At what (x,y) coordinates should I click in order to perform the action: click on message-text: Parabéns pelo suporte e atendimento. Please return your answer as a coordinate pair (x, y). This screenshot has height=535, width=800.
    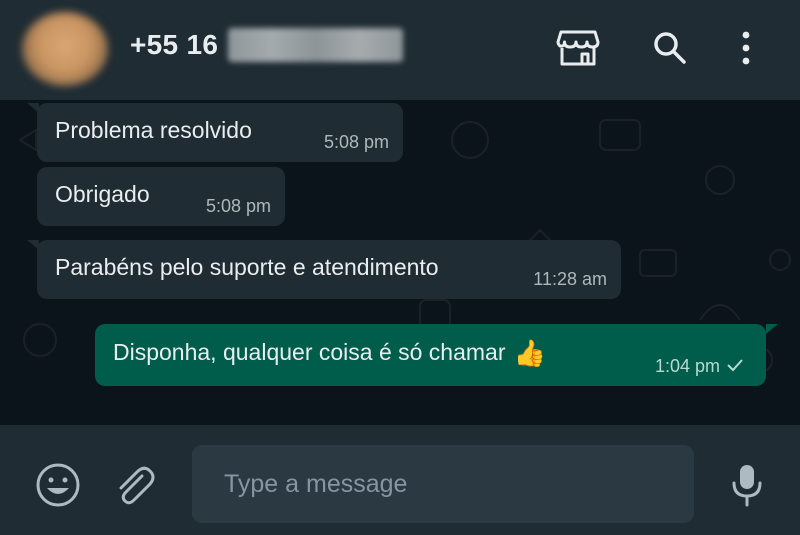
    Looking at the image, I should click on (247, 267).